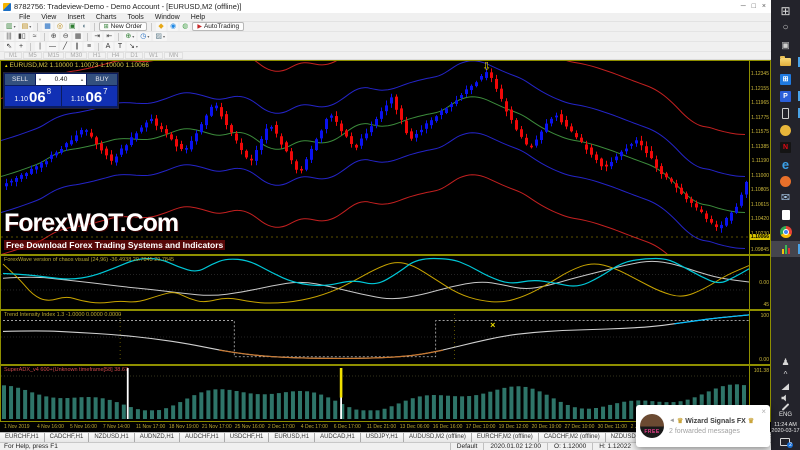  What do you see at coordinates (785, 62) in the screenshot?
I see `file-explorer-icon` at bounding box center [785, 62].